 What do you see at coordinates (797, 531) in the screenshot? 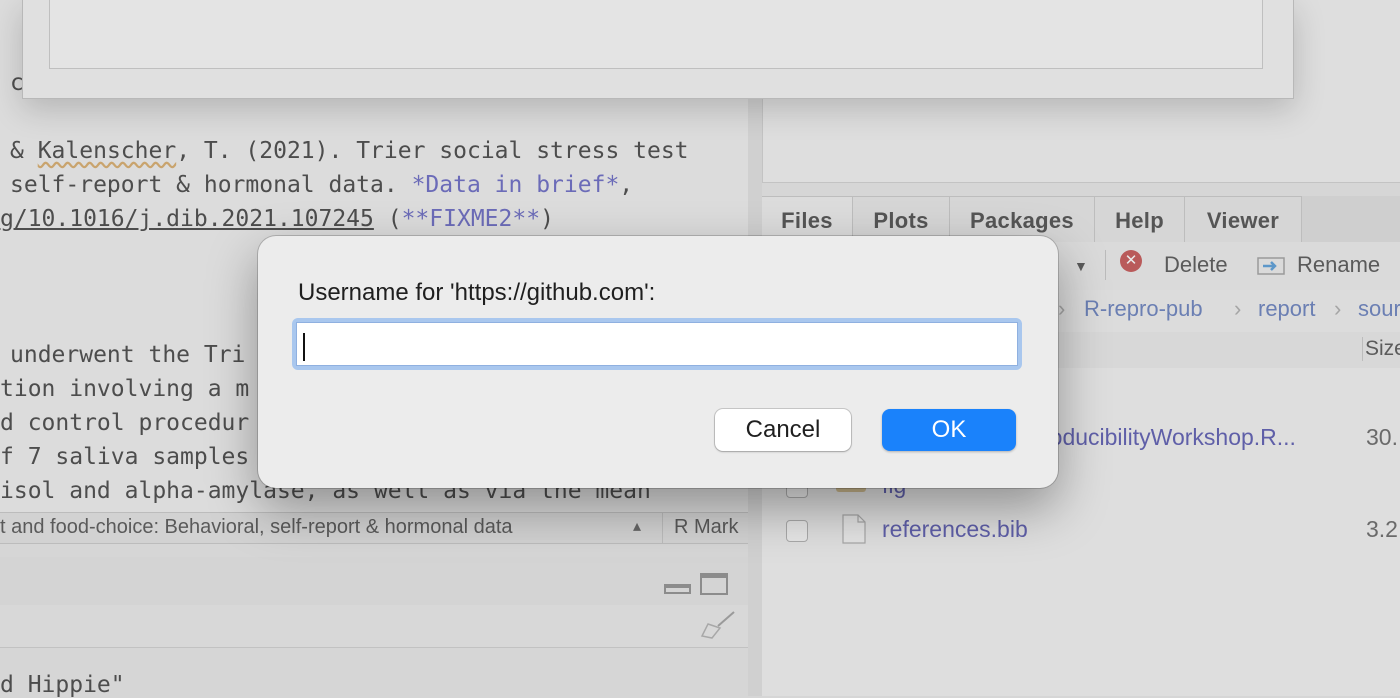
I see `row-checkbox` at bounding box center [797, 531].